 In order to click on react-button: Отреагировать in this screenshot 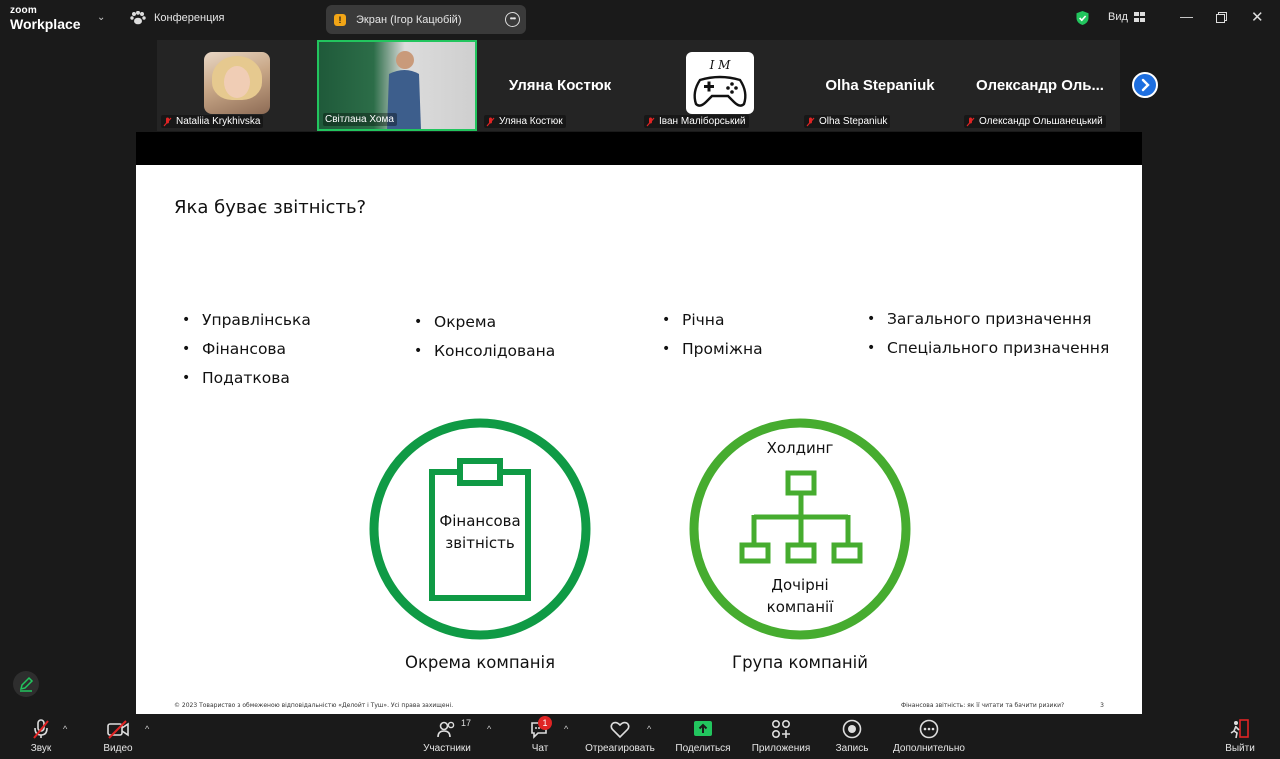, I will do `click(620, 736)`.